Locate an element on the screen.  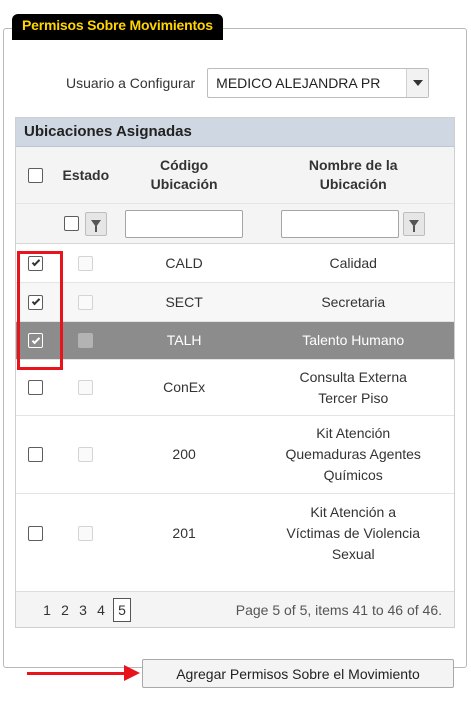
combobox-dropdown-button is located at coordinates (417, 83).